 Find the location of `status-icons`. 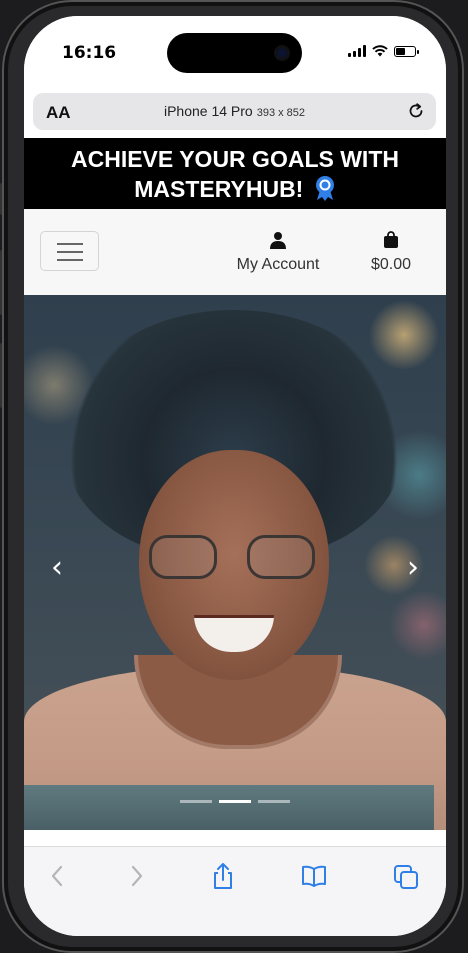

status-icons is located at coordinates (383, 51).